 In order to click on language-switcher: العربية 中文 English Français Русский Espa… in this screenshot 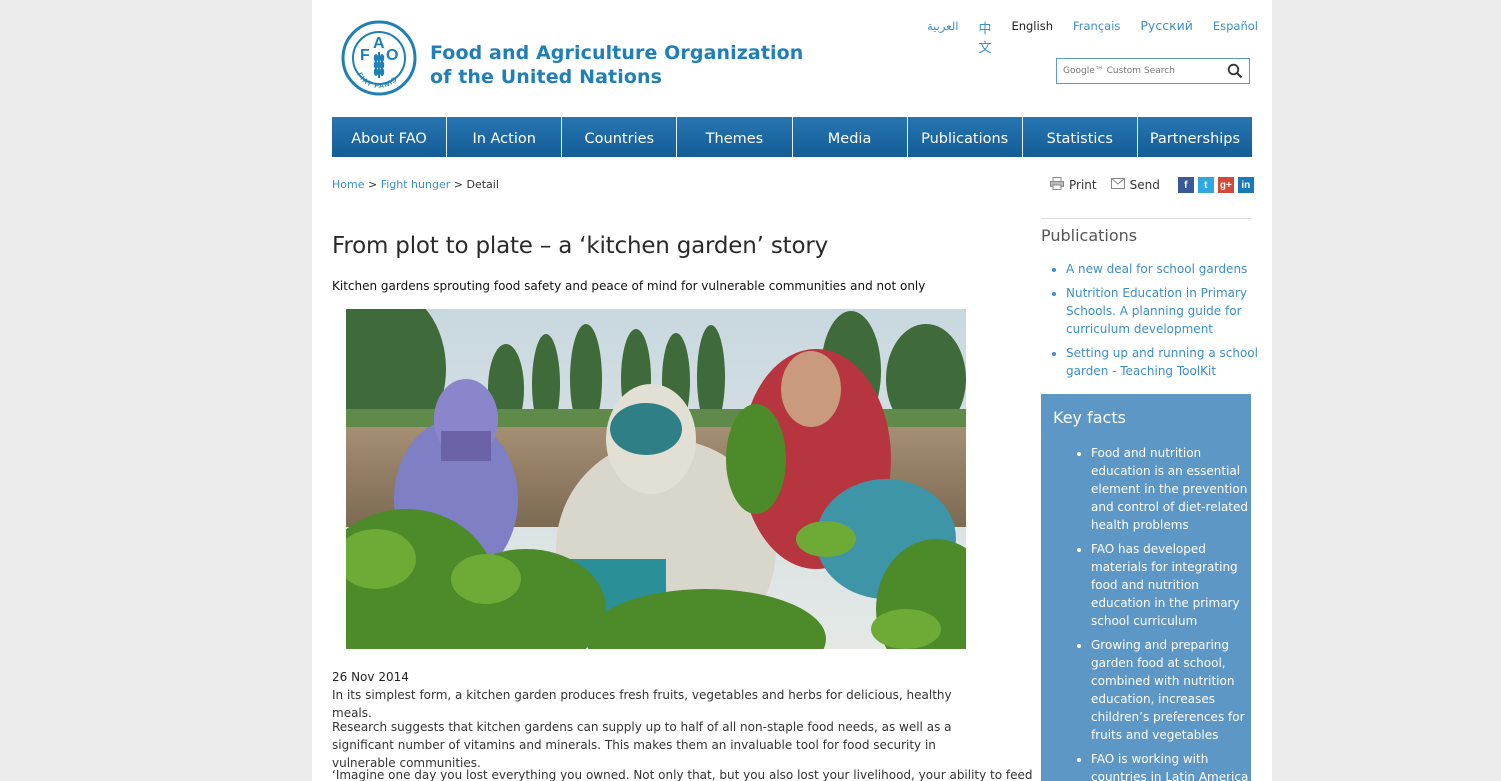, I will do `click(1099, 37)`.